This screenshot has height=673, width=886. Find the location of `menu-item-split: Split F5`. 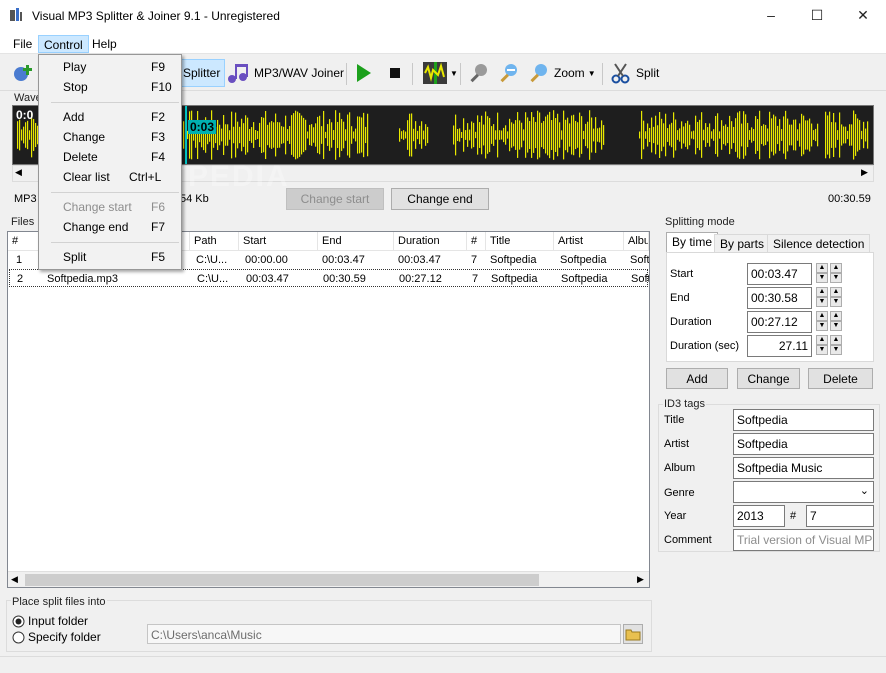

menu-item-split: Split F5 is located at coordinates (109, 257).